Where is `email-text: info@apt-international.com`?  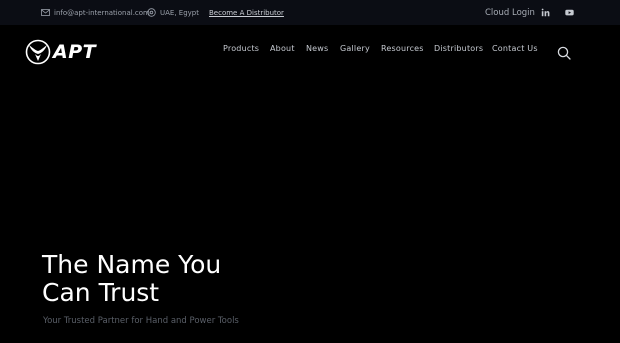 email-text: info@apt-international.com is located at coordinates (102, 12).